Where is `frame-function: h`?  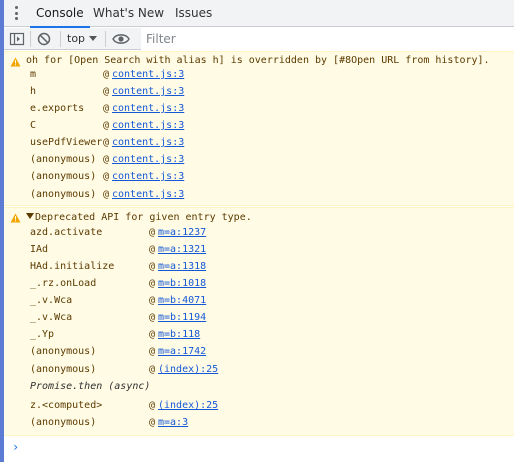
frame-function: h is located at coordinates (33, 91).